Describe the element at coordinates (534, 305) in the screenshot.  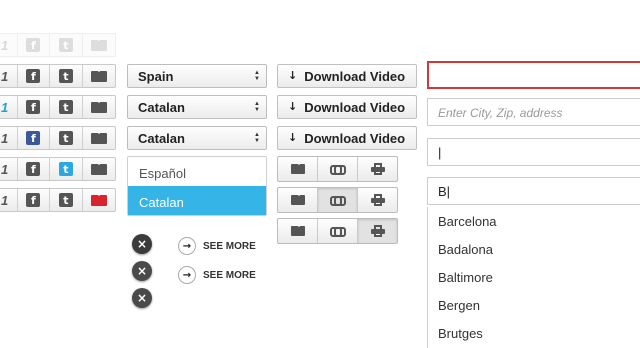
I see `autocomplete-item: Bergen` at that location.